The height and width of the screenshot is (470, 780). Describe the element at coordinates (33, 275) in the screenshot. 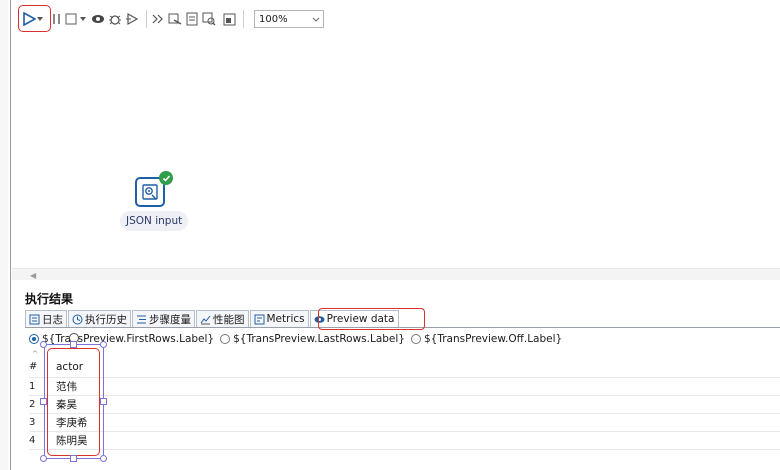

I see `scroll-left-icon: ◀` at that location.